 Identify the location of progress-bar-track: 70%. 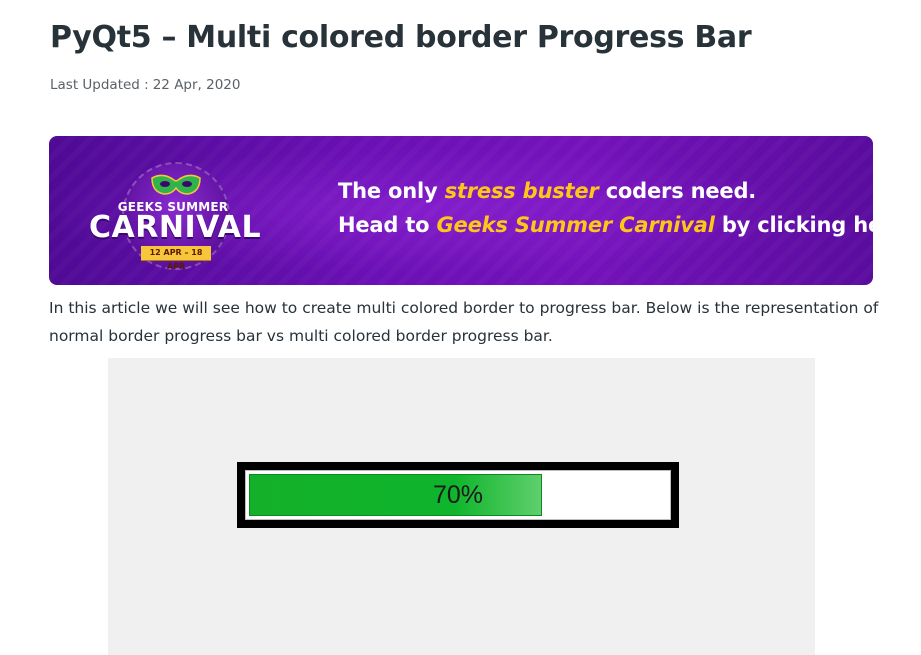
(458, 495).